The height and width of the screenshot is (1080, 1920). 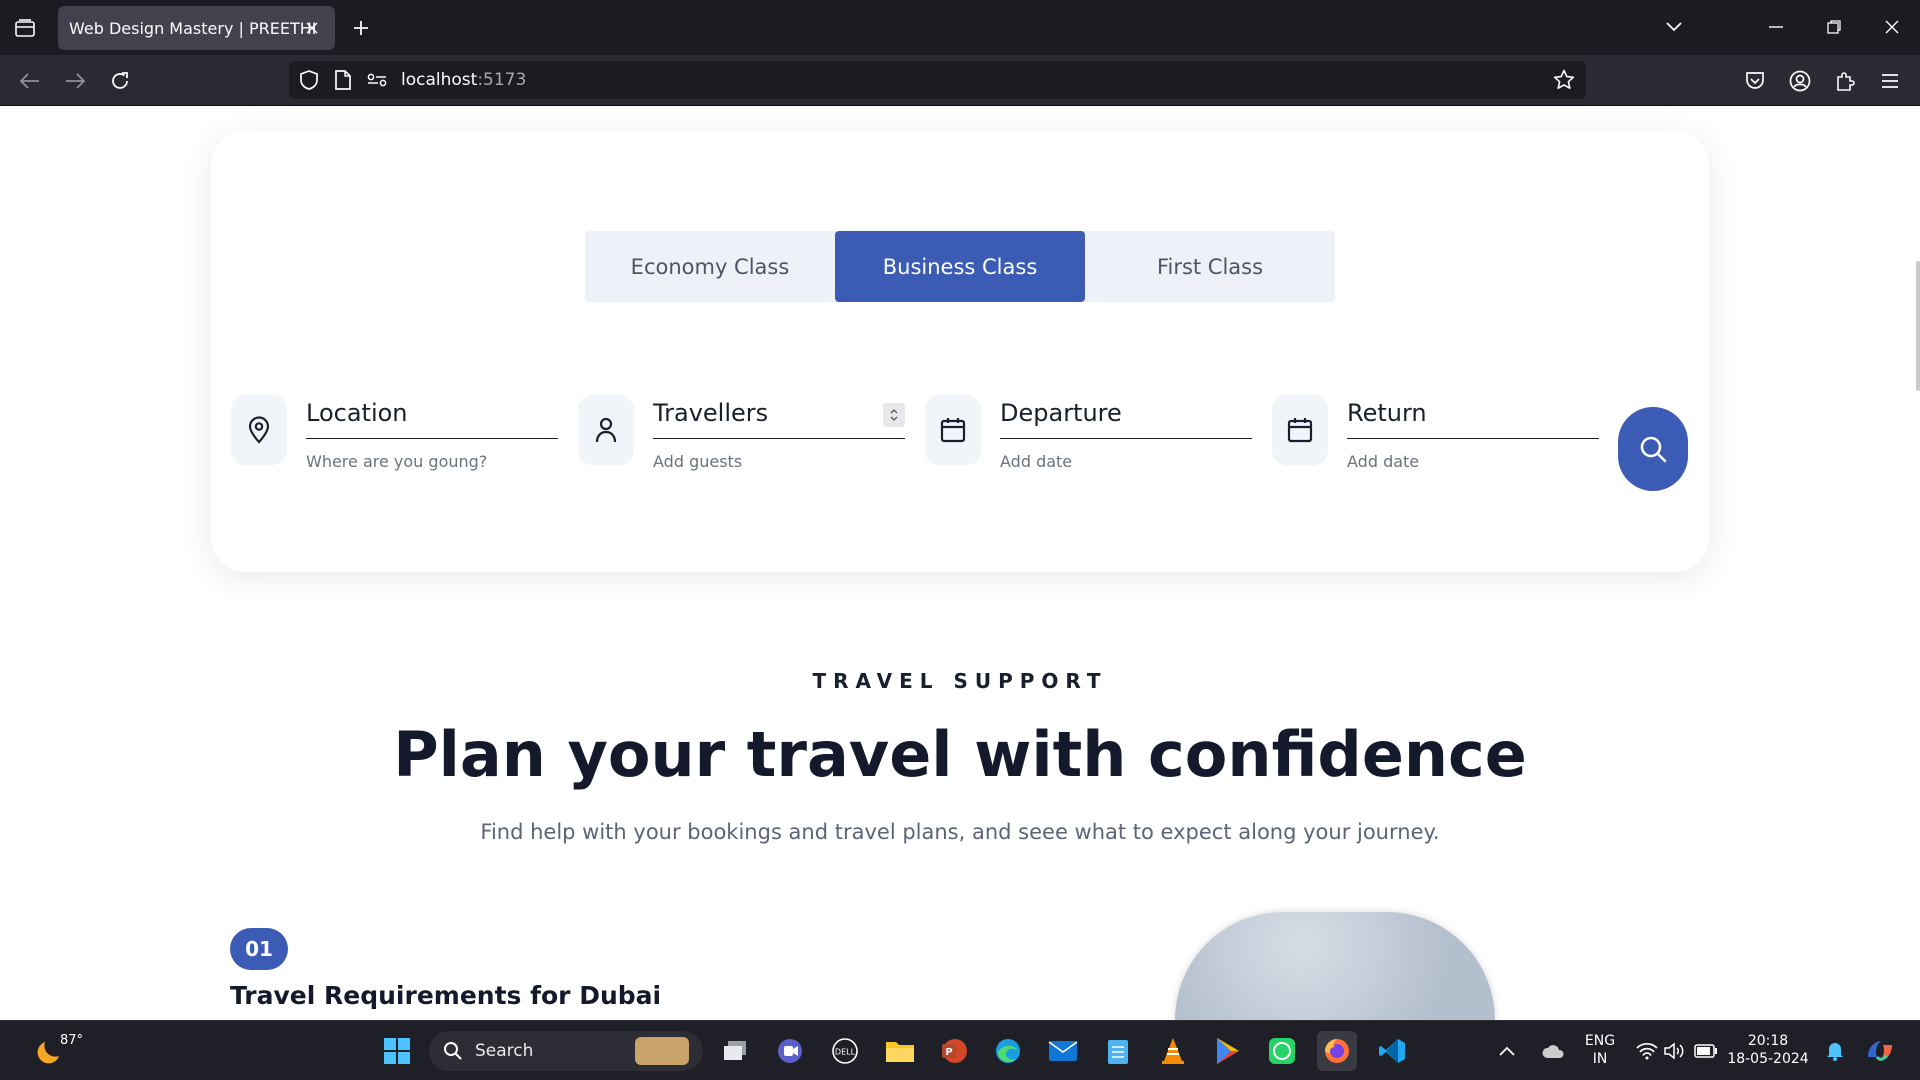 What do you see at coordinates (312, 28) in the screenshot?
I see `close-tab-icon` at bounding box center [312, 28].